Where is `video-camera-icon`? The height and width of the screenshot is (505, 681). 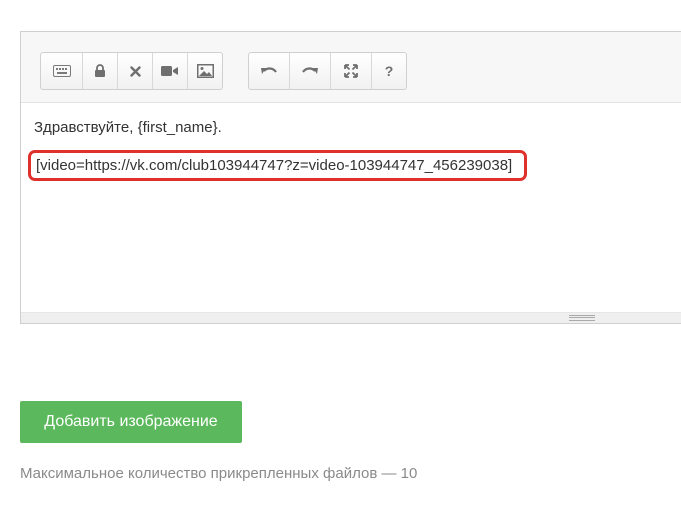 video-camera-icon is located at coordinates (170, 71).